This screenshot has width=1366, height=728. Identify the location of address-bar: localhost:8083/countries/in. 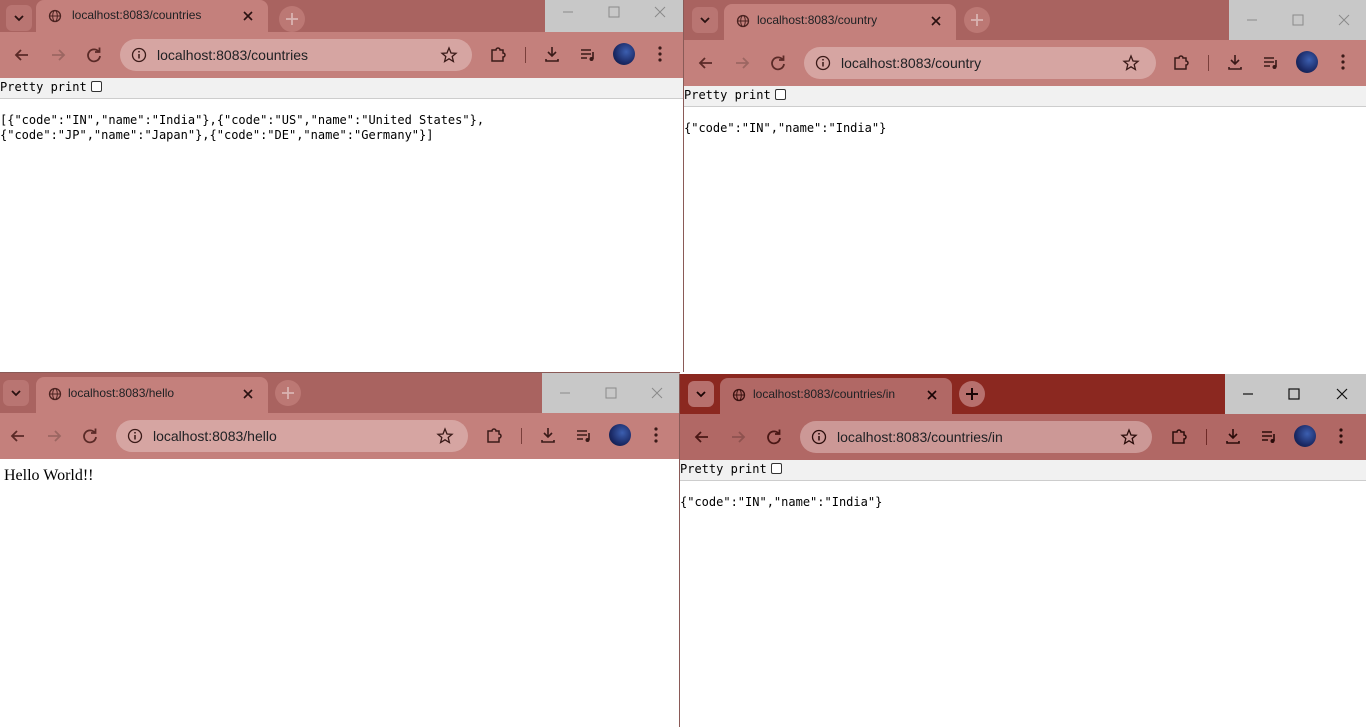
(976, 437).